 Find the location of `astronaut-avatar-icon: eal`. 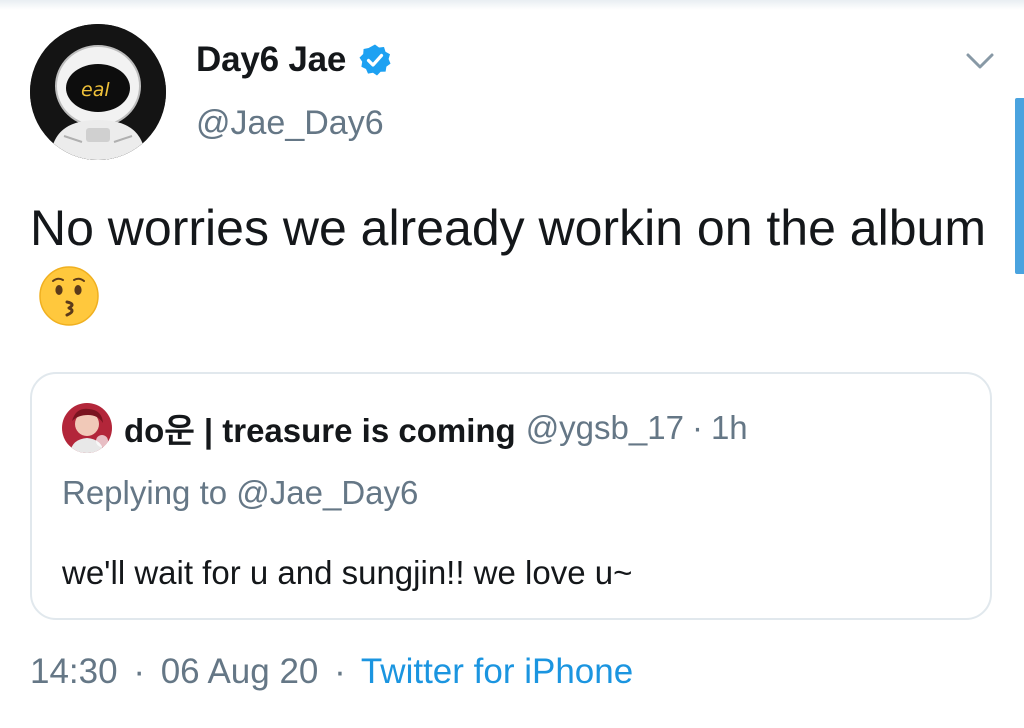

astronaut-avatar-icon: eal is located at coordinates (98, 92).